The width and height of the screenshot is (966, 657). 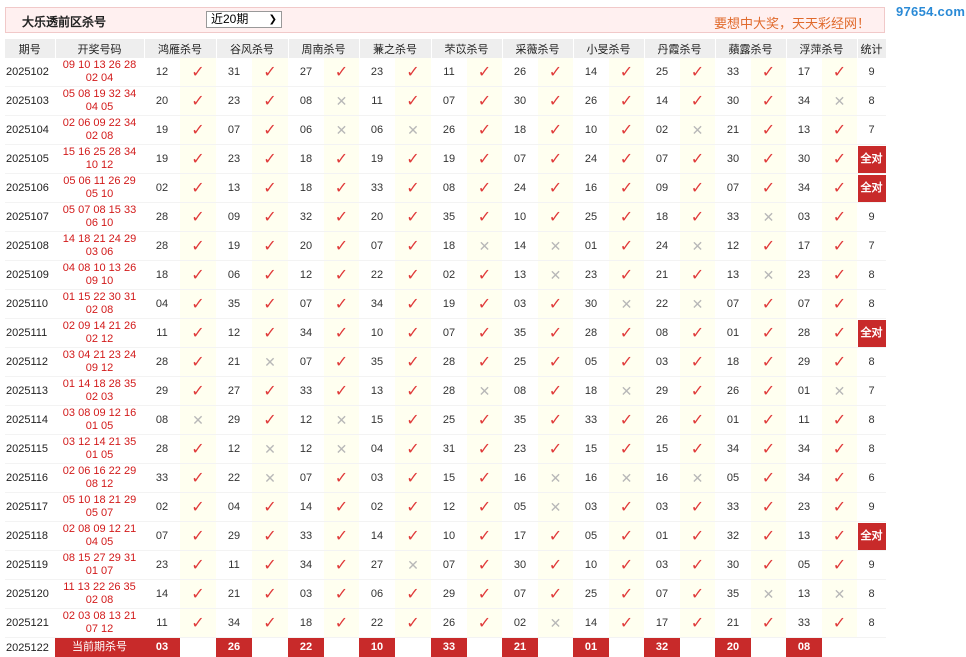 I want to click on kill-number-cell: 23, so click(x=591, y=275).